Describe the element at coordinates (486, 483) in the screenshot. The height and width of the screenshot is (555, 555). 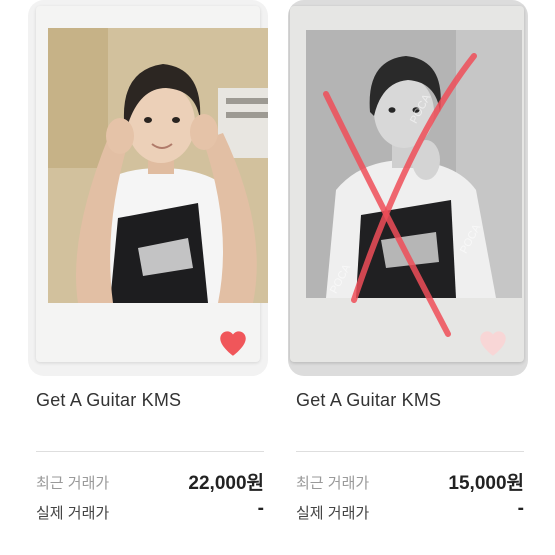
I see `recent-price-value: 15,000원` at that location.